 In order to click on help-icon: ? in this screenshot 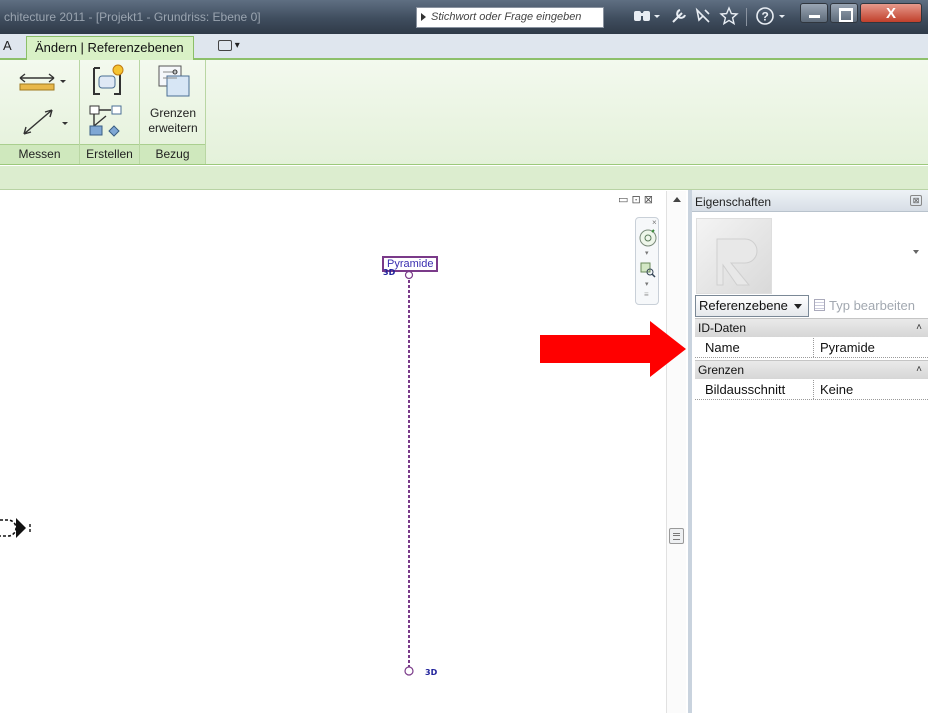, I will do `click(772, 17)`.